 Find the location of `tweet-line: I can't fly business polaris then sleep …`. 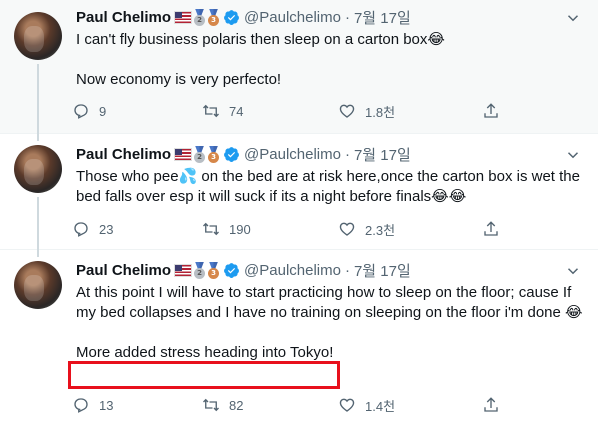

tweet-line: I can't fly business polaris then sleep … is located at coordinates (260, 39).